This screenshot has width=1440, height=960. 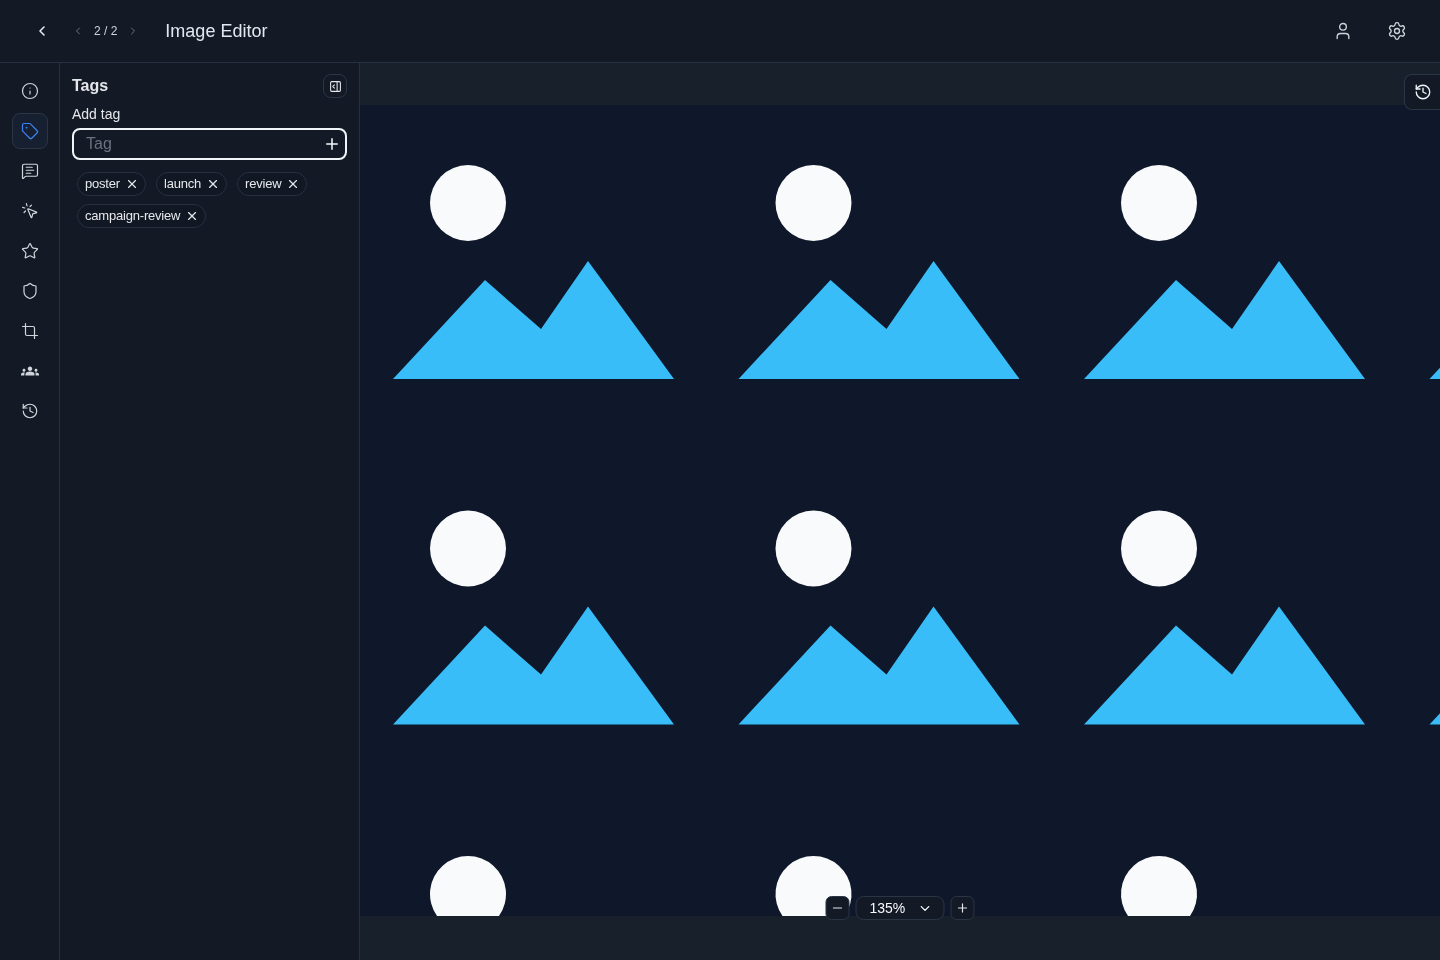 I want to click on zoom-in-button, so click(x=962, y=908).